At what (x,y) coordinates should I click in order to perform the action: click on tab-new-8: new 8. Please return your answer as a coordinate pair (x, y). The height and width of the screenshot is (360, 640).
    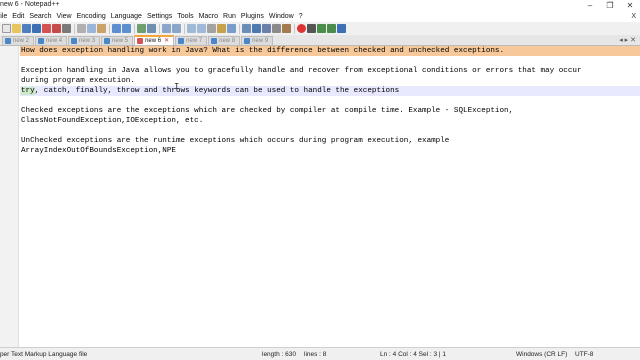
    Looking at the image, I should click on (224, 40).